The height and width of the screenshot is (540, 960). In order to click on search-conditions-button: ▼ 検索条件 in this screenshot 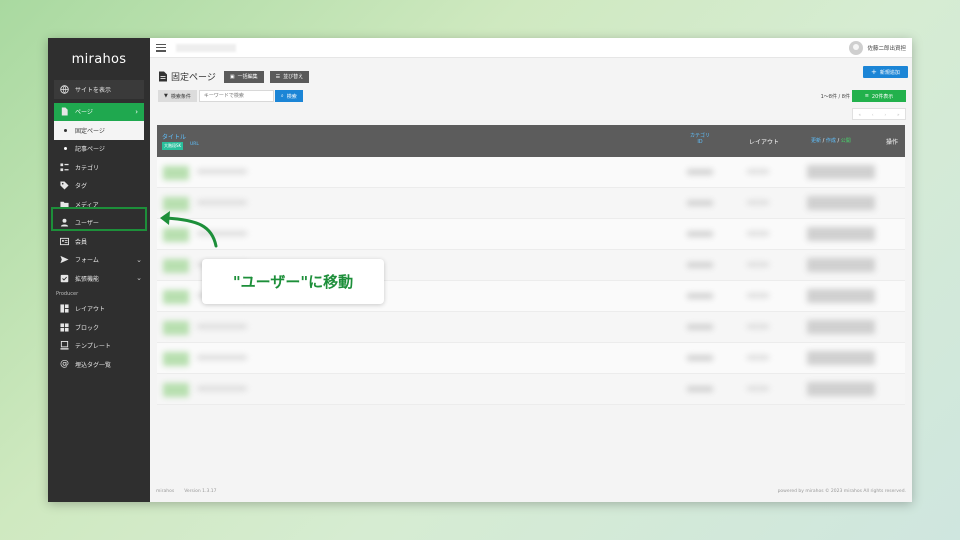, I will do `click(177, 96)`.